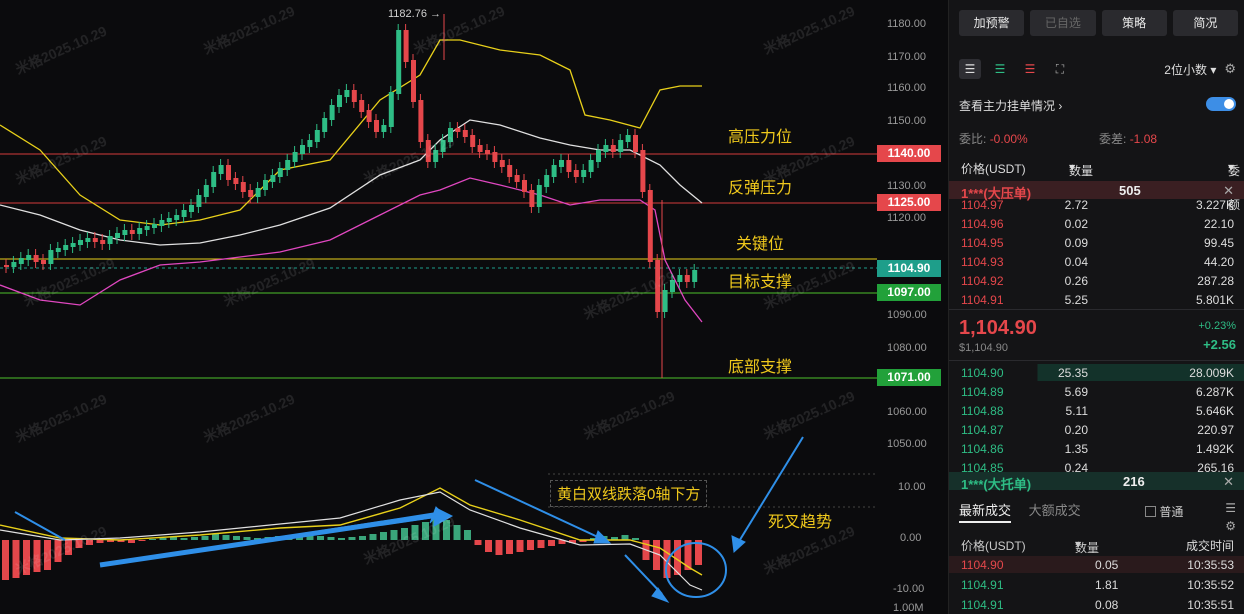  I want to click on ask-qty: 0.04, so click(1076, 262).